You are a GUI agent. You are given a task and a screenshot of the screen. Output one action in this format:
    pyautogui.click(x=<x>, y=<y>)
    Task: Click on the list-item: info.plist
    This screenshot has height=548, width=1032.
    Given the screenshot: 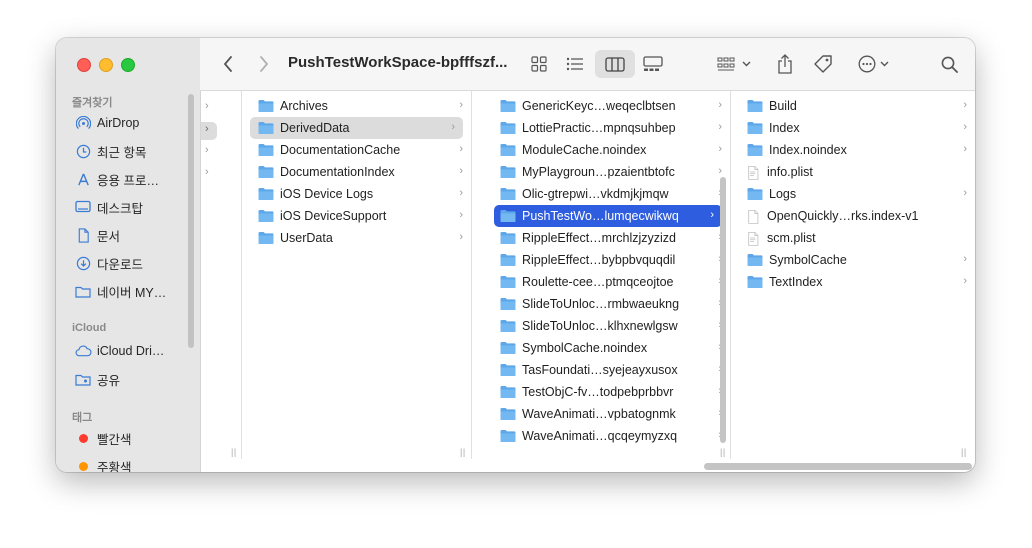 What is the action you would take?
    pyautogui.click(x=853, y=172)
    